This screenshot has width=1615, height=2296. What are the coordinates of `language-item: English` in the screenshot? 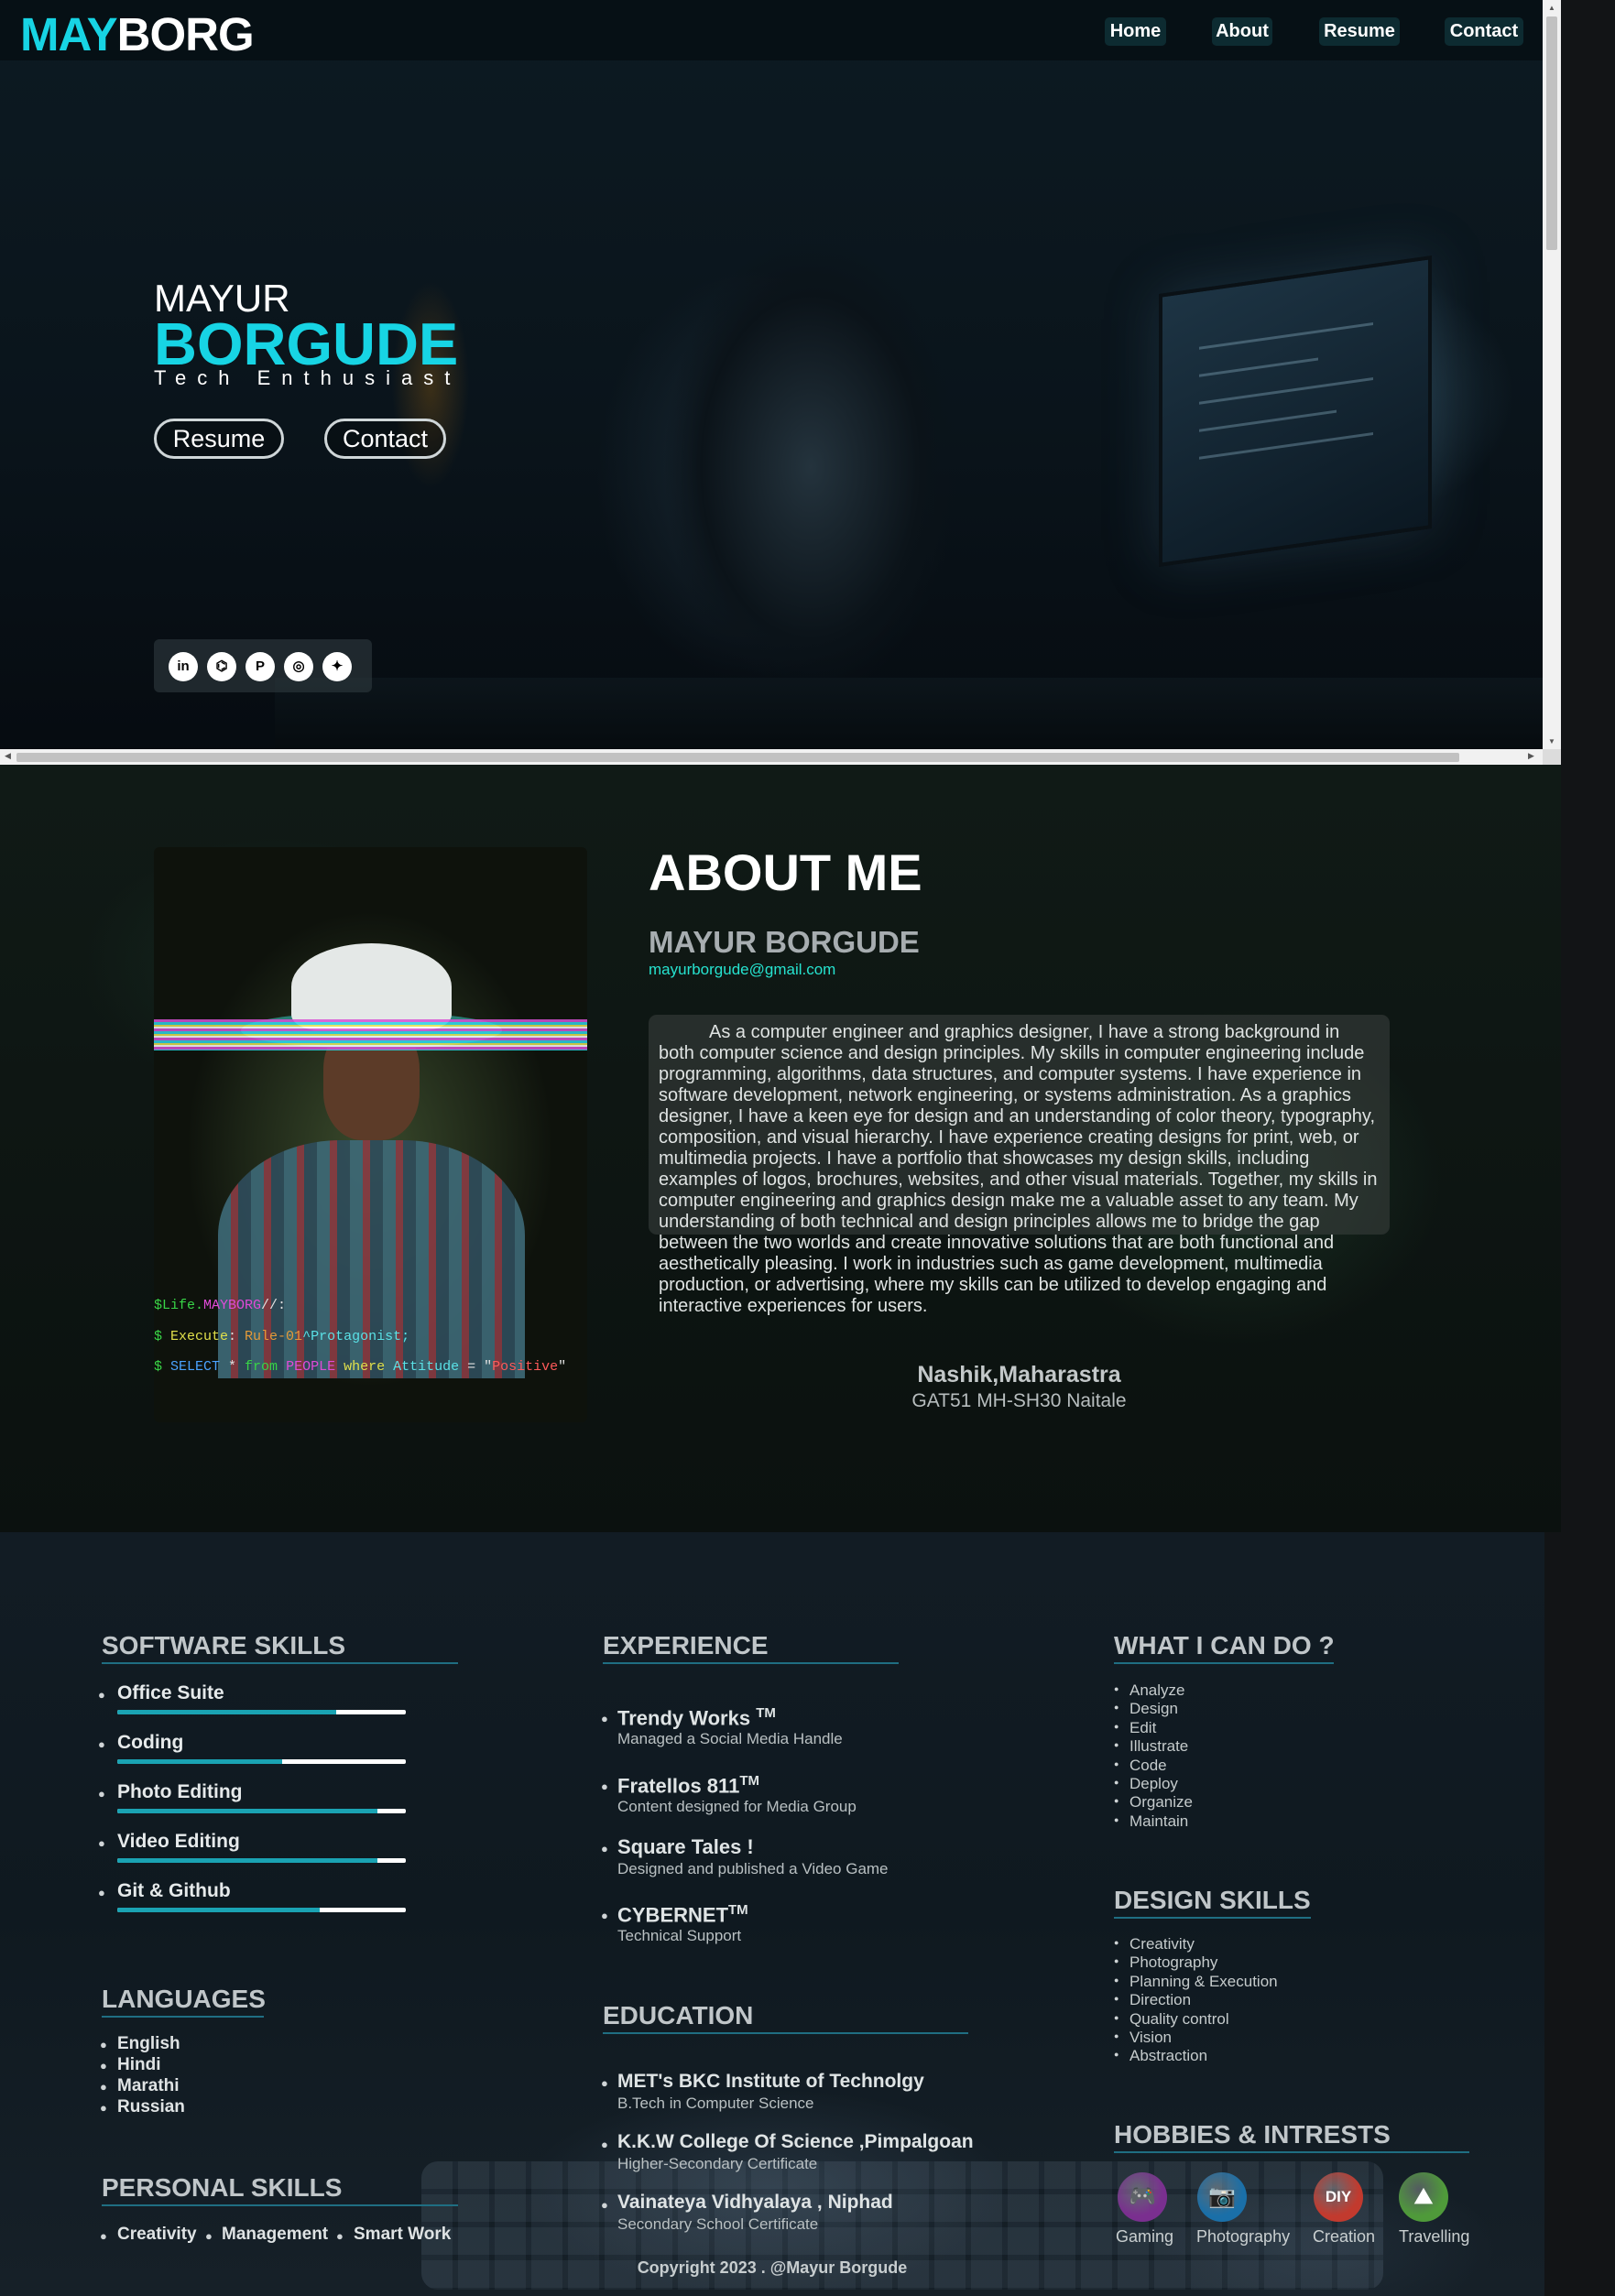 It's located at (148, 2043).